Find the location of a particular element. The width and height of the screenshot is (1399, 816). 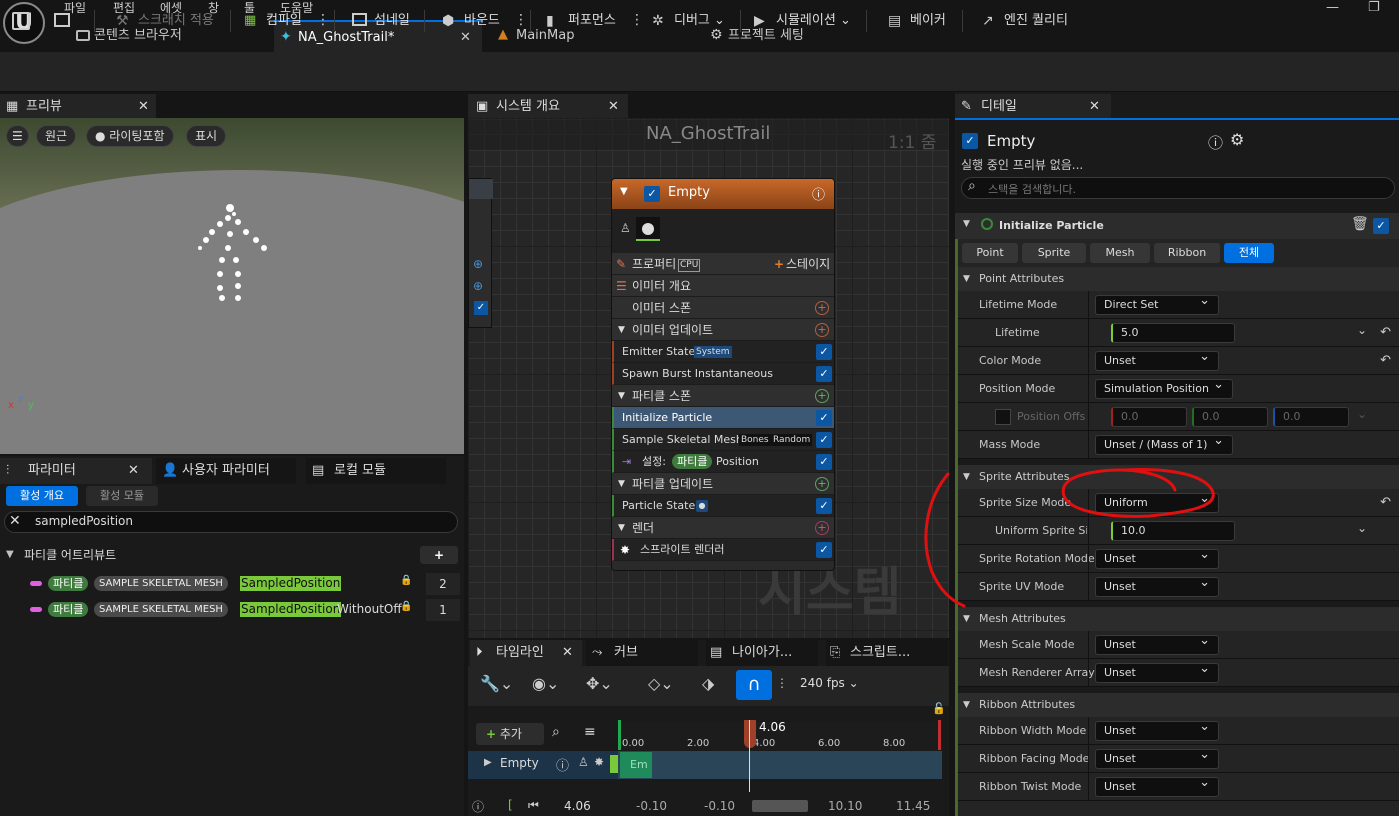

viewport-menu-button: ☰ is located at coordinates (17, 136).